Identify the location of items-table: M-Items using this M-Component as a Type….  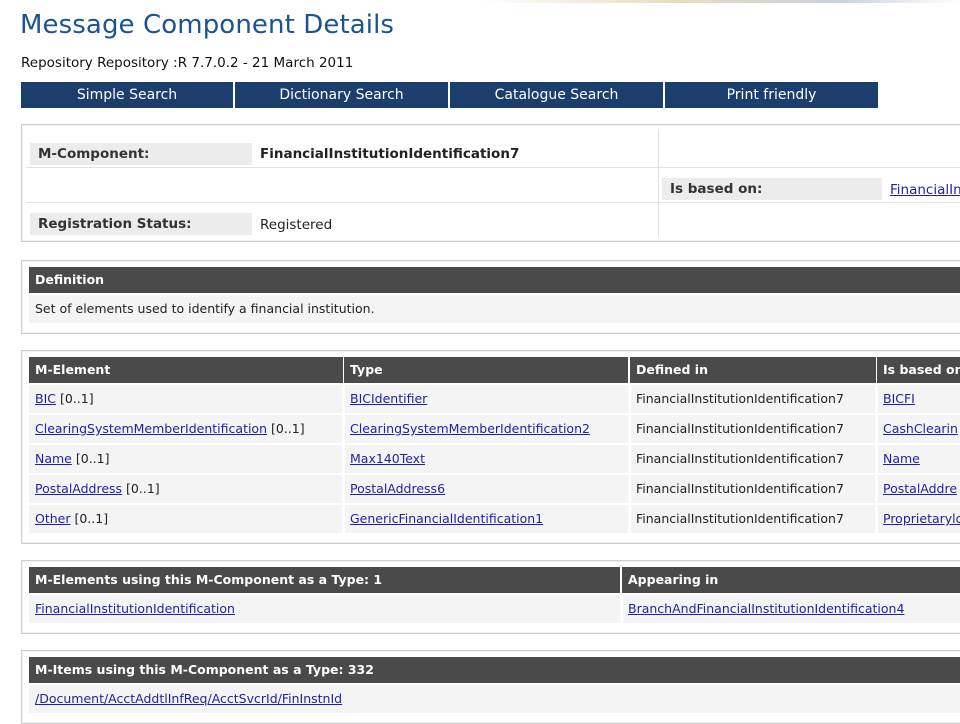
(490, 687).